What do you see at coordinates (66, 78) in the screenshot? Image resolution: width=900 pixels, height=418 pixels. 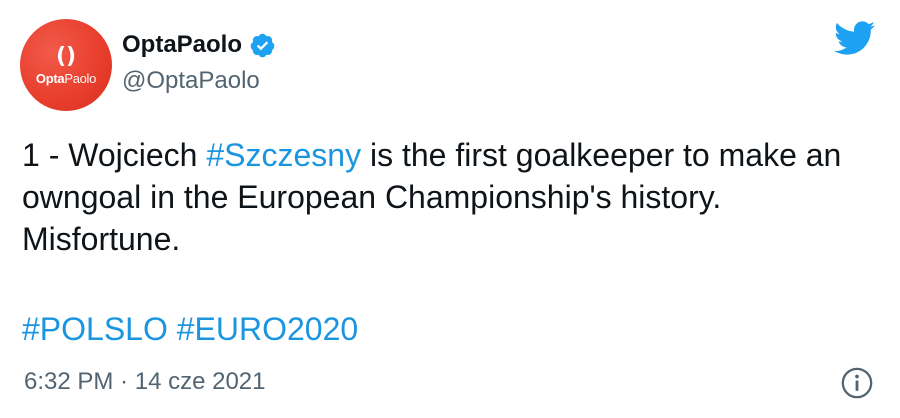 I see `avatar-logo-text: OptaPaolo` at bounding box center [66, 78].